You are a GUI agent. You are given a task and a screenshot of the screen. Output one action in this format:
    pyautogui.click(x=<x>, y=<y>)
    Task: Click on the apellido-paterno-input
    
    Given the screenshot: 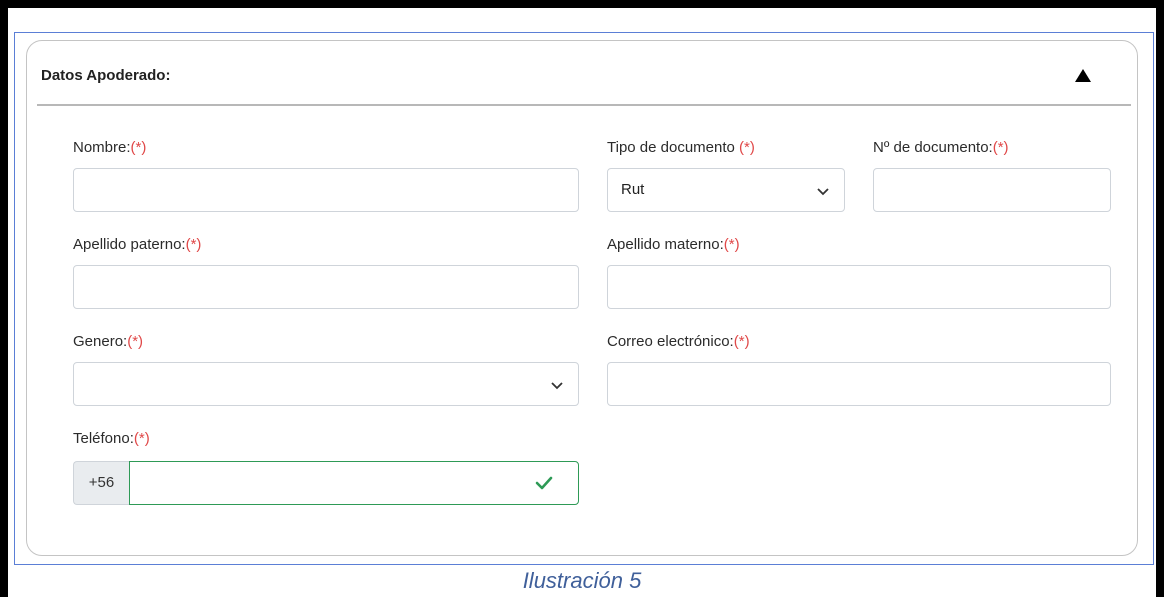 What is the action you would take?
    pyautogui.click(x=326, y=287)
    